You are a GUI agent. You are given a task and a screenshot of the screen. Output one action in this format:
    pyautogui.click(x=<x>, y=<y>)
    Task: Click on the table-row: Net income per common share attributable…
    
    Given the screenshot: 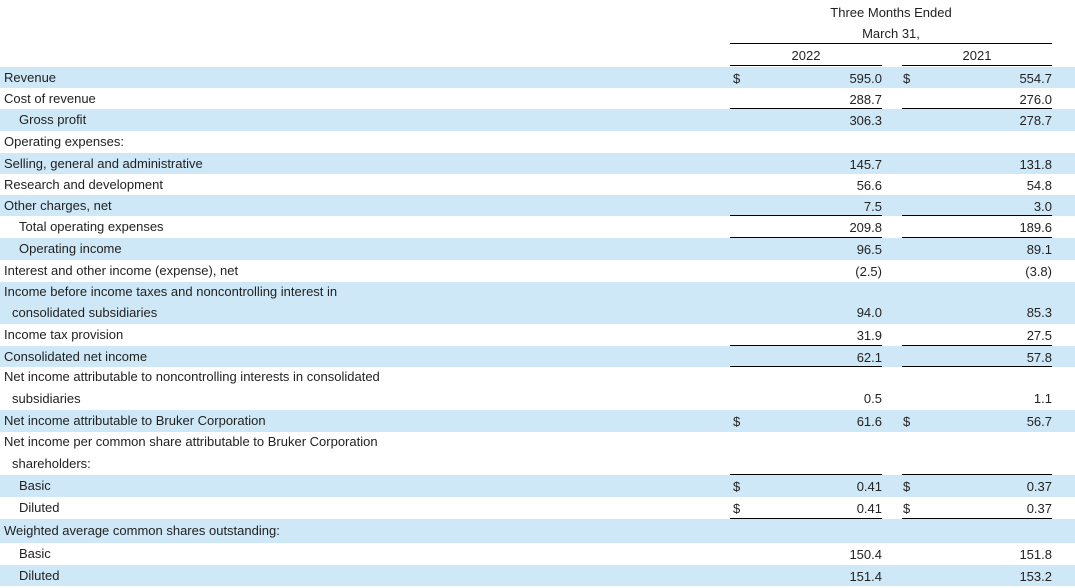 What is the action you would take?
    pyautogui.click(x=537, y=453)
    